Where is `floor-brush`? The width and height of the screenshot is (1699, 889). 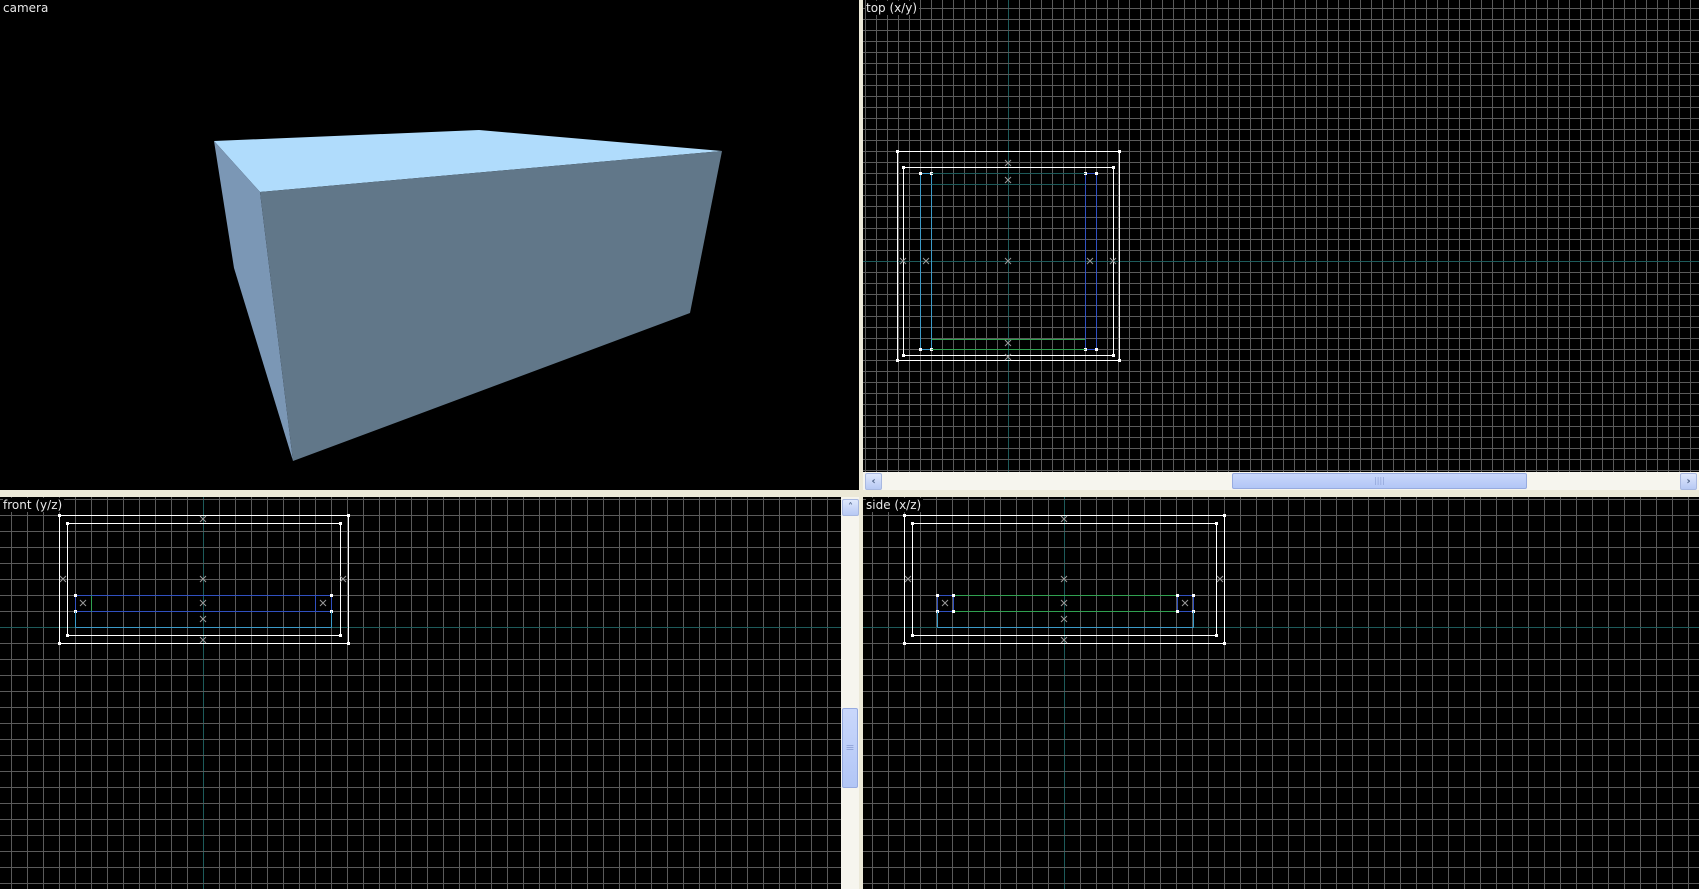 floor-brush is located at coordinates (1065, 603).